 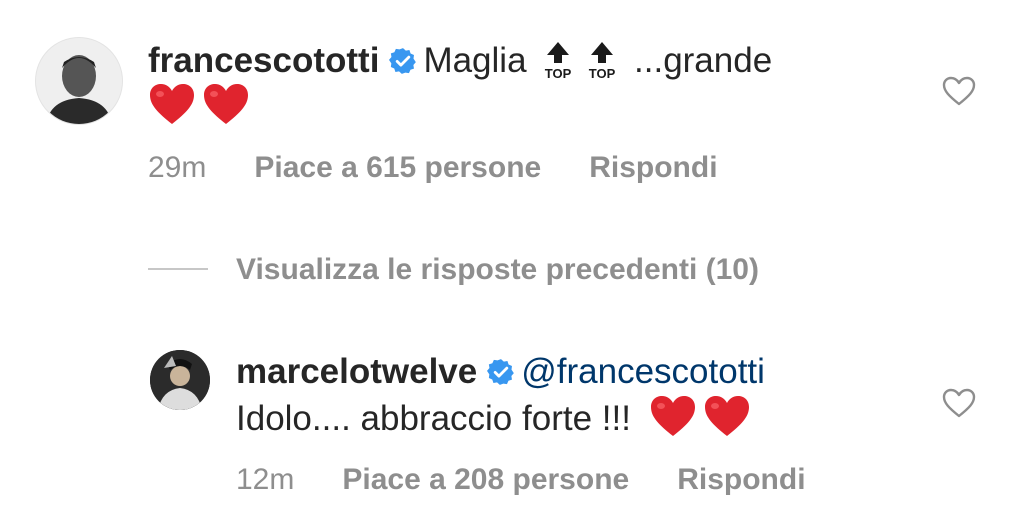 I want to click on comment-2-username: marcelotwelve, so click(x=356, y=371).